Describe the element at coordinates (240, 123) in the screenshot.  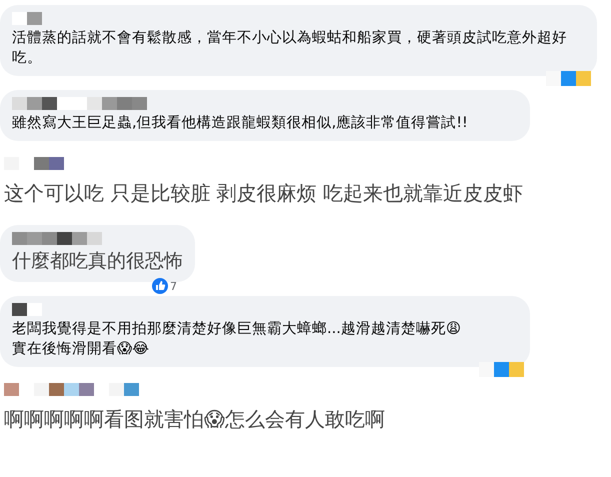
I see `comment-text: 雖然寫大王巨足蟲,但我看他構造跟龍蝦類很相似,應該非常值得嘗試!!` at that location.